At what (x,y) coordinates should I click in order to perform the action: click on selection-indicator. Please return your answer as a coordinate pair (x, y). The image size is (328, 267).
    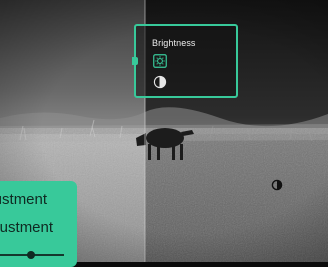
    Looking at the image, I should click on (135, 61).